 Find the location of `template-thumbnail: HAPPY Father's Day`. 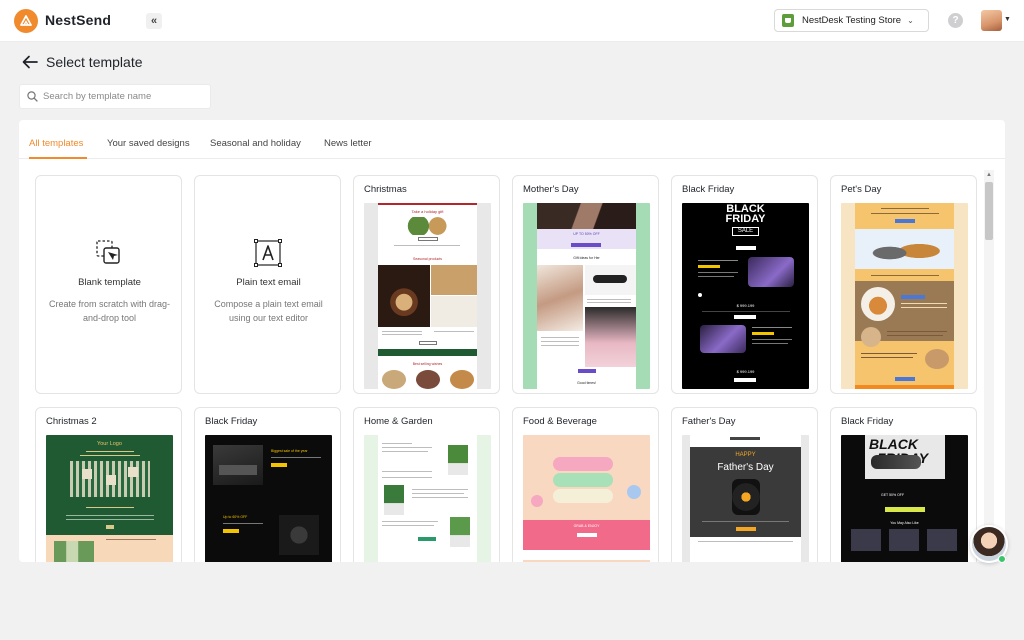

template-thumbnail: HAPPY Father's Day is located at coordinates (745, 498).